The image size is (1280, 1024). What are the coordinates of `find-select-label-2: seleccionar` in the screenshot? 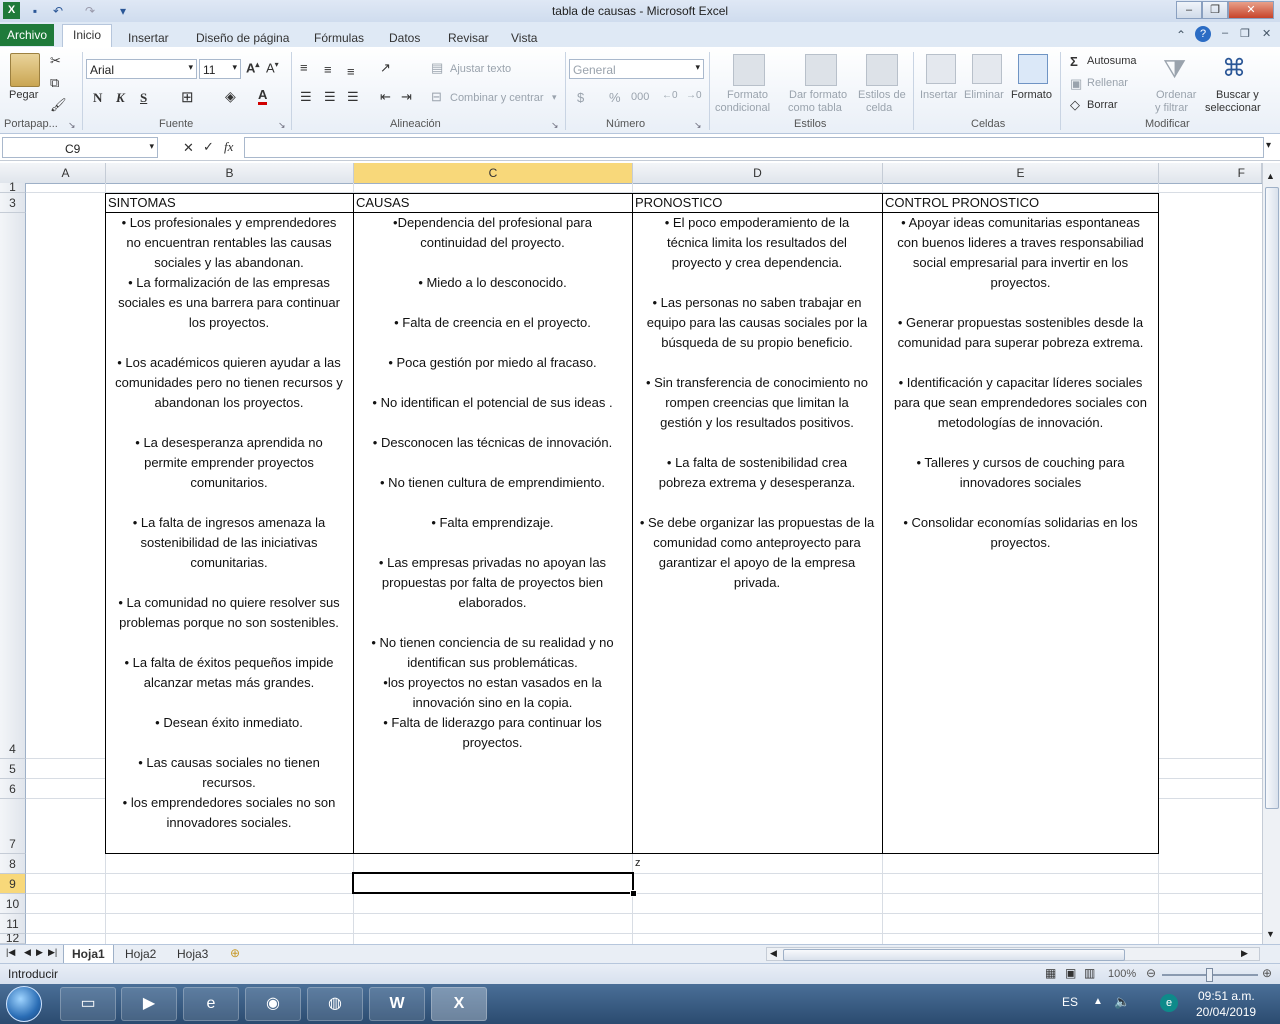 It's located at (1233, 108).